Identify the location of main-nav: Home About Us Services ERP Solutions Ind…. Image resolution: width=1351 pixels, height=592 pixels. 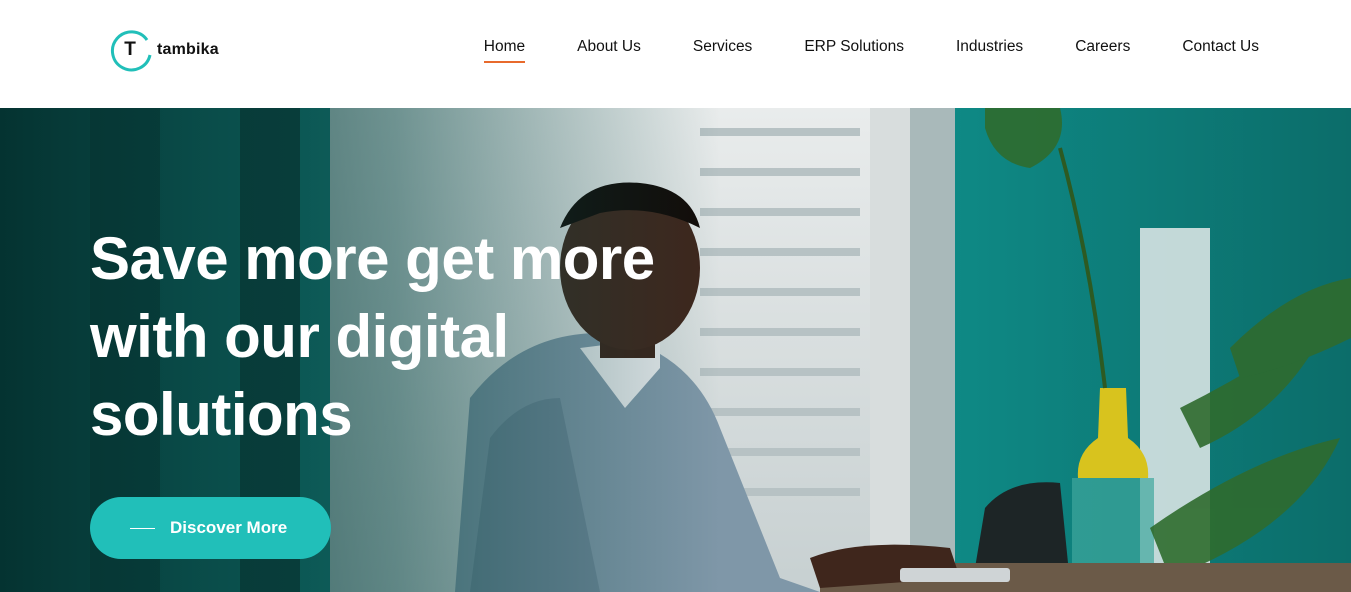
(871, 50).